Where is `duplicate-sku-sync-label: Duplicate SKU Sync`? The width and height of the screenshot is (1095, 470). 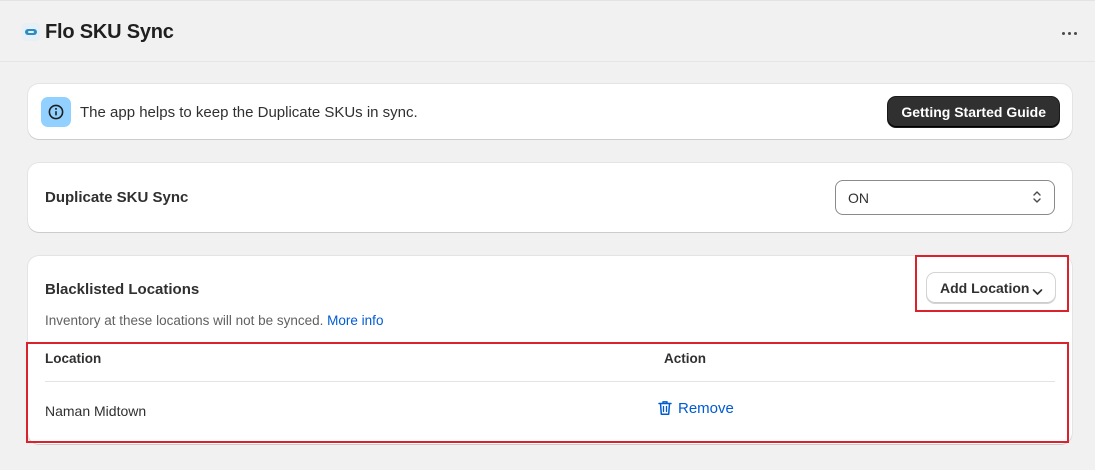
duplicate-sku-sync-label: Duplicate SKU Sync is located at coordinates (117, 197).